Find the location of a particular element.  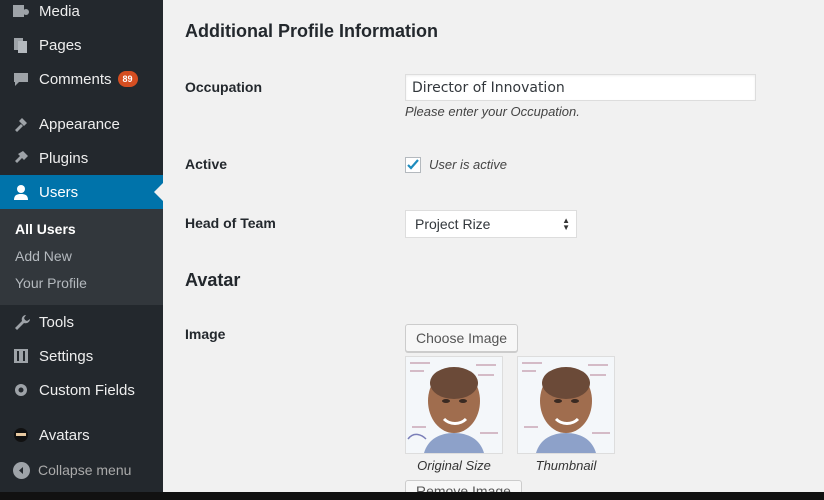

image-label: Image is located at coordinates (205, 334).